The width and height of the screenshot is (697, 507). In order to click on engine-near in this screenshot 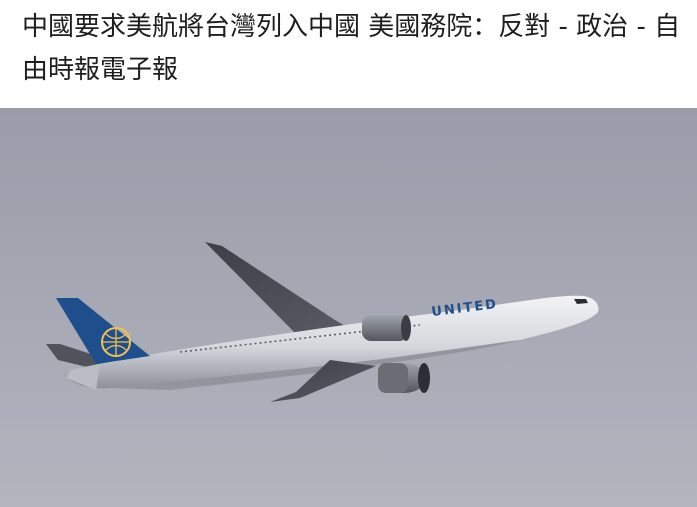, I will do `click(404, 378)`.